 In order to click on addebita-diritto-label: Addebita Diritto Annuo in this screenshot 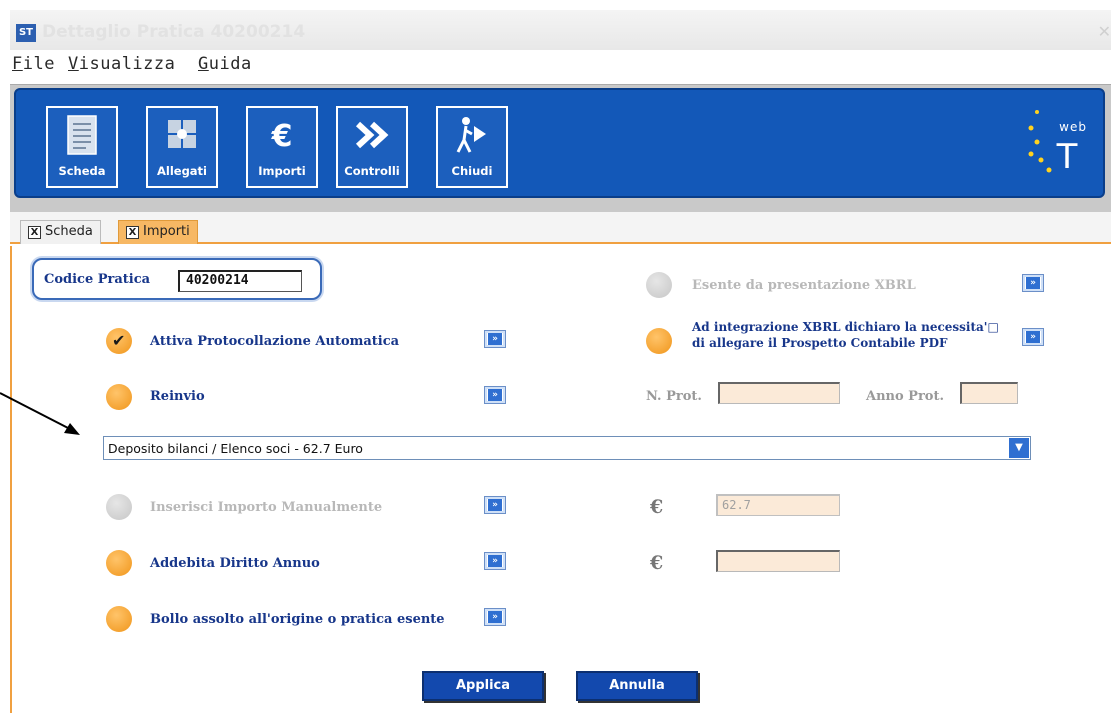, I will do `click(235, 563)`.